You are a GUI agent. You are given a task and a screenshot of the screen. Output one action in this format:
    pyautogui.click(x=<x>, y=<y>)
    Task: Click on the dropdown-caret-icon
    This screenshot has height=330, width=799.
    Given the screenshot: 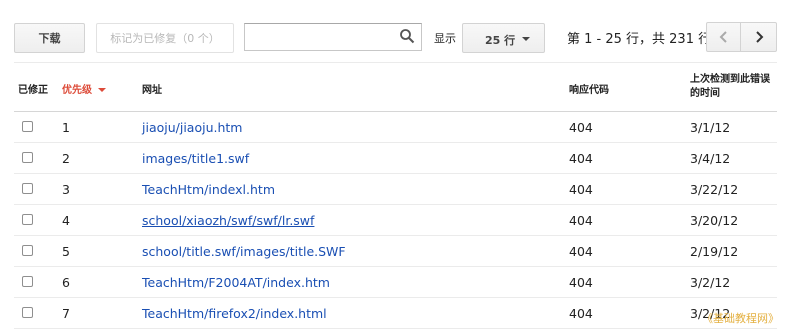 What is the action you would take?
    pyautogui.click(x=526, y=39)
    